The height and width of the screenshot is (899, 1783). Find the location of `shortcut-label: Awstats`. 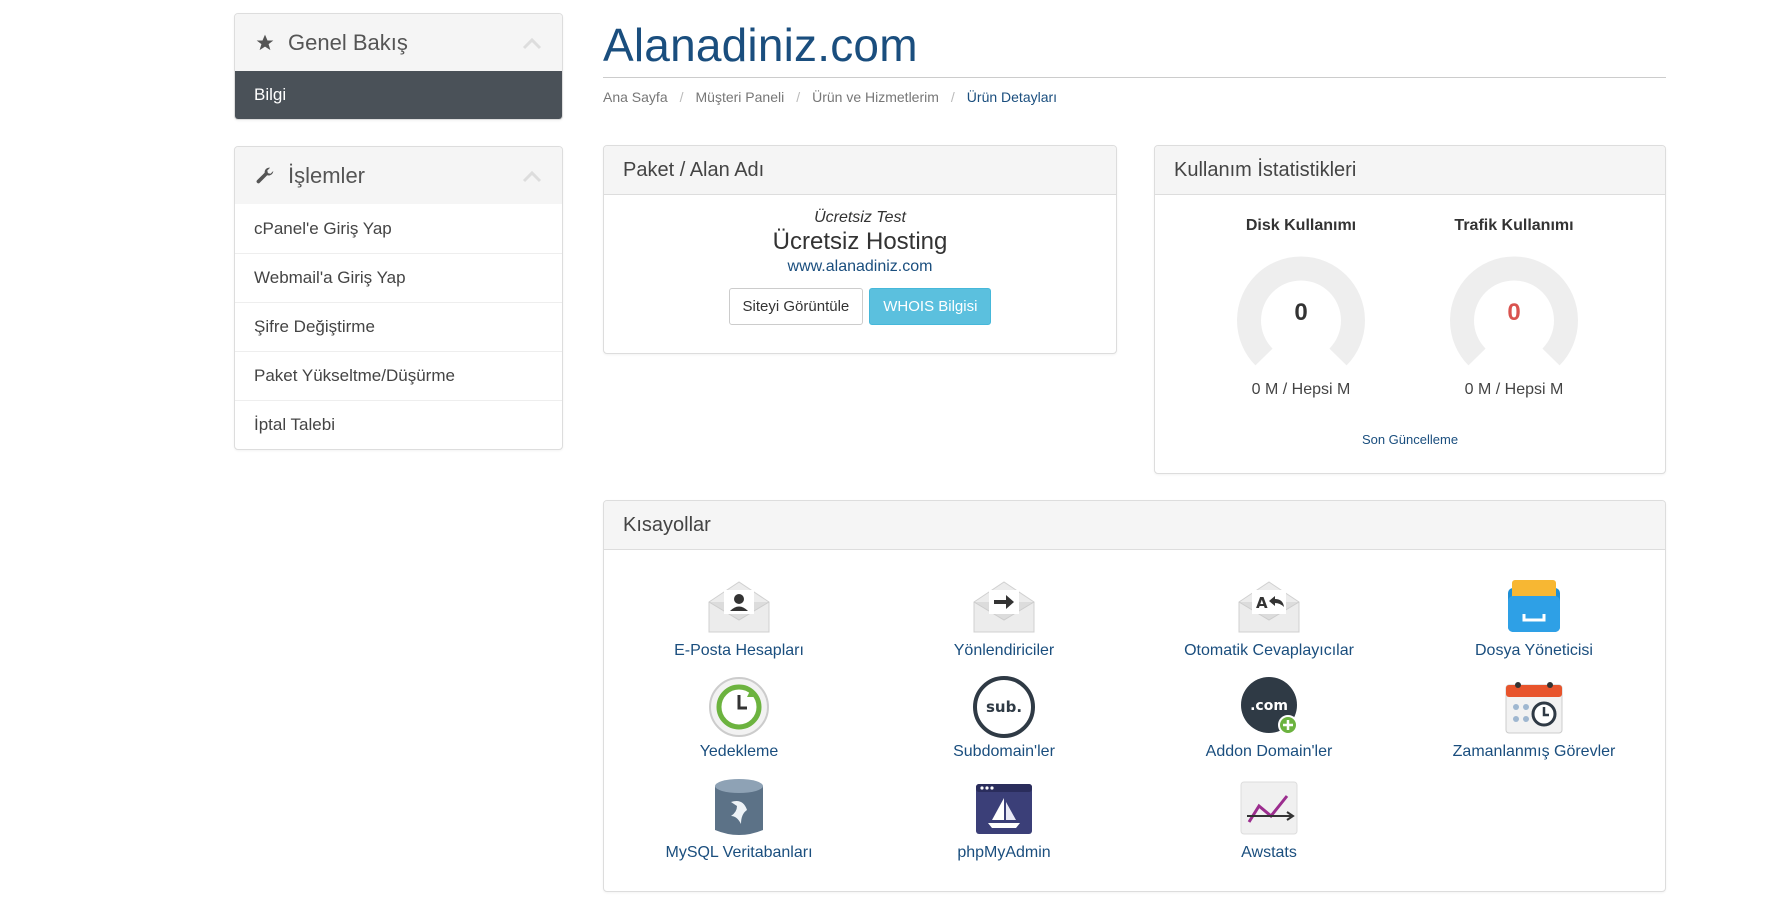

shortcut-label: Awstats is located at coordinates (1269, 852).